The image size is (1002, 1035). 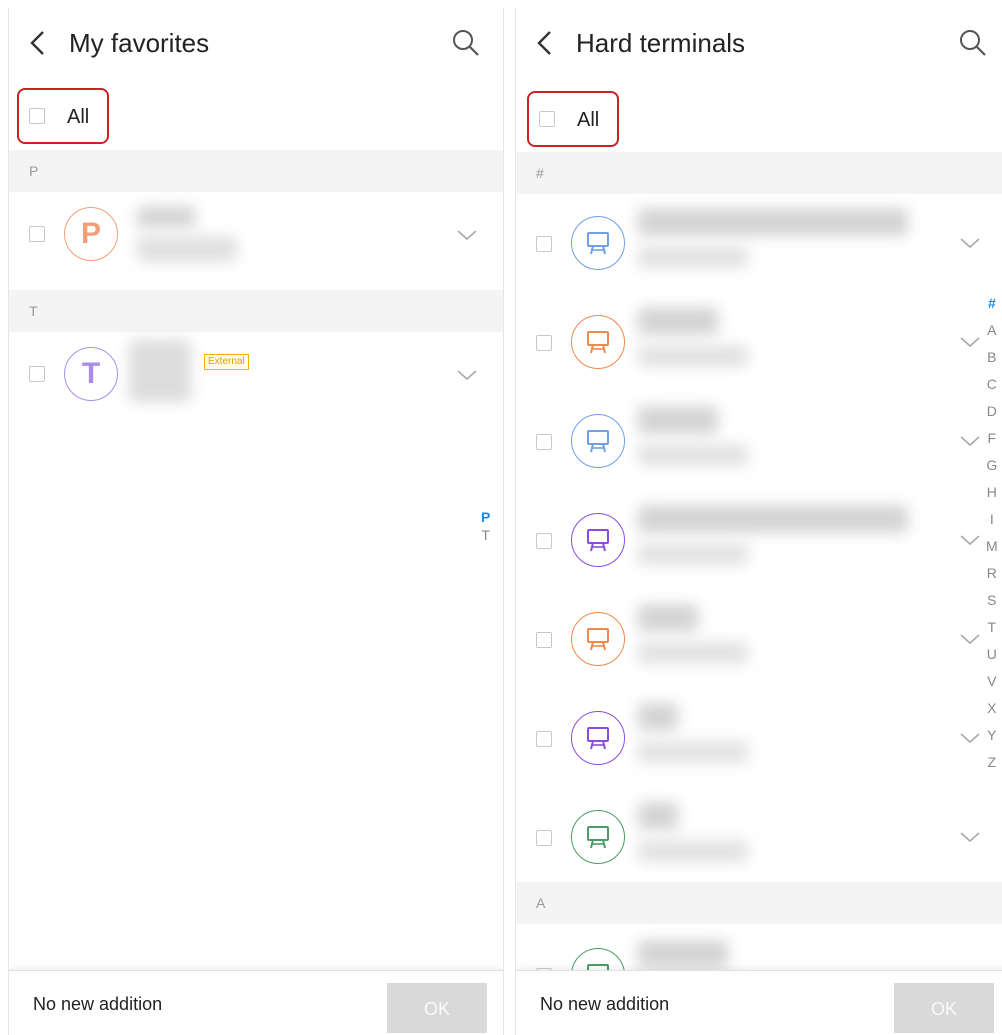 What do you see at coordinates (992, 573) in the screenshot?
I see `index-letter: R` at bounding box center [992, 573].